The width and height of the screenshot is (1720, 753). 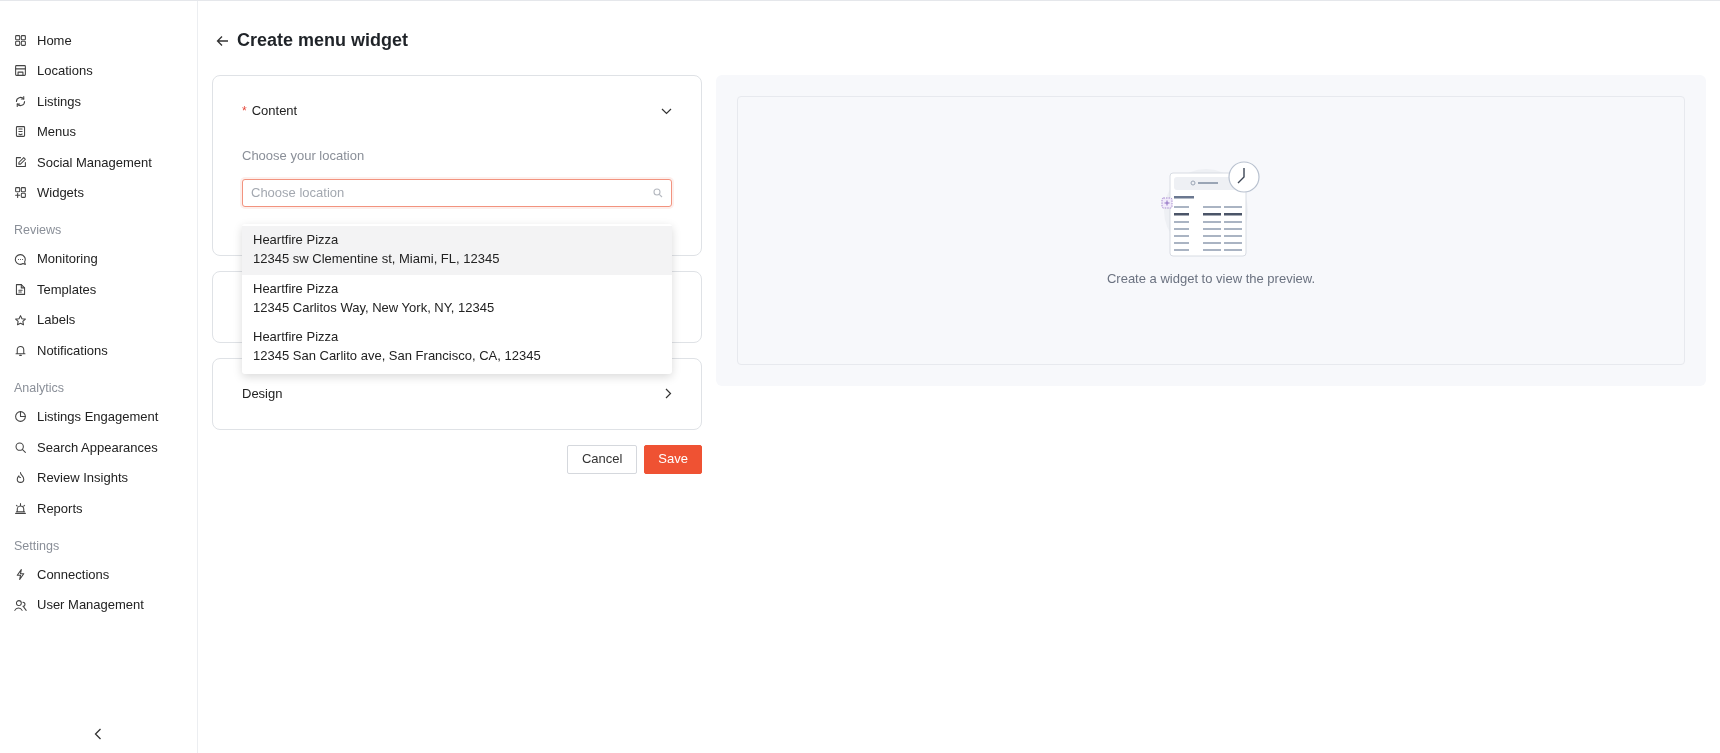 What do you see at coordinates (374, 307) in the screenshot?
I see `location-address: 12345 Carlitos Way, New York, NY, 12345` at bounding box center [374, 307].